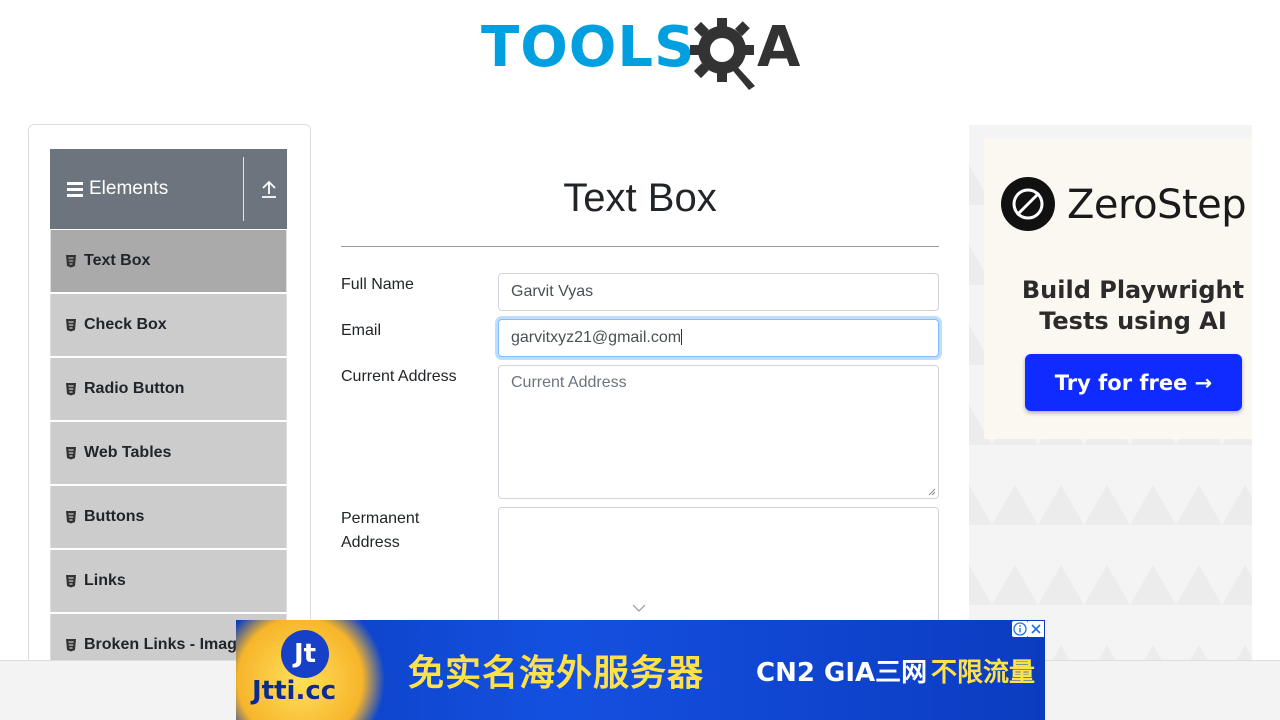 The image size is (1280, 720). I want to click on bottom-banner-ad: Jt Jtti.cc 免实名海外服务器 CN2 GIA三网 不限流量, so click(640, 670).